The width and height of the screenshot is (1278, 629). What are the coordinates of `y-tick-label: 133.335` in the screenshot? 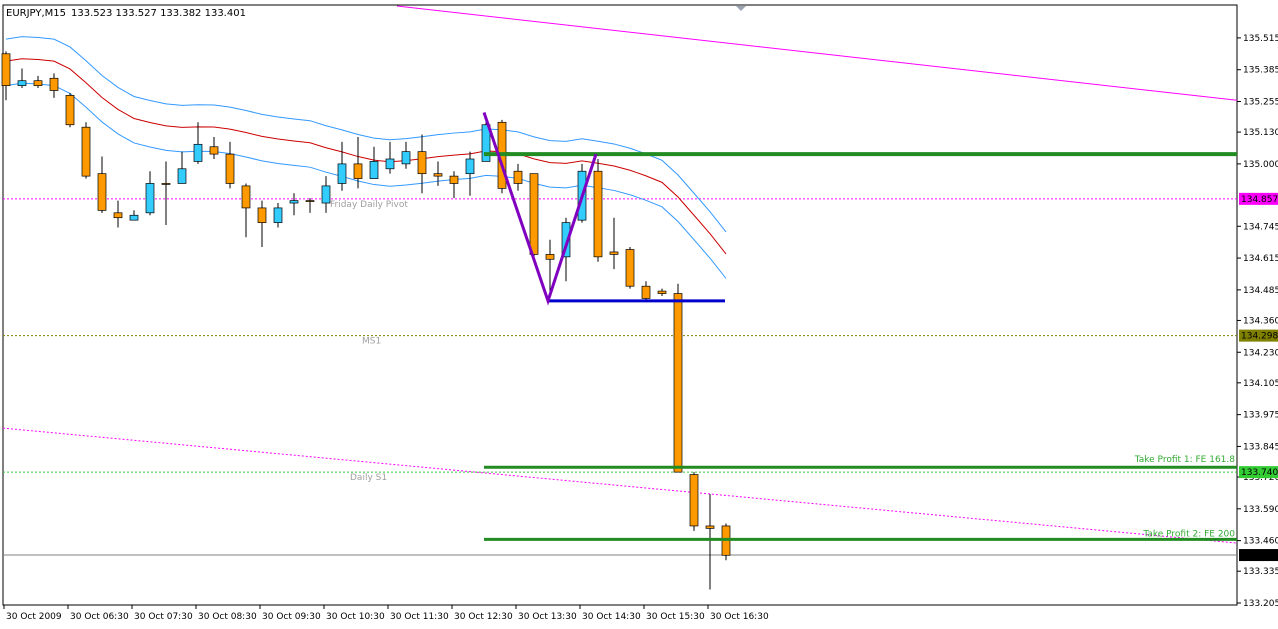 It's located at (1260, 572).